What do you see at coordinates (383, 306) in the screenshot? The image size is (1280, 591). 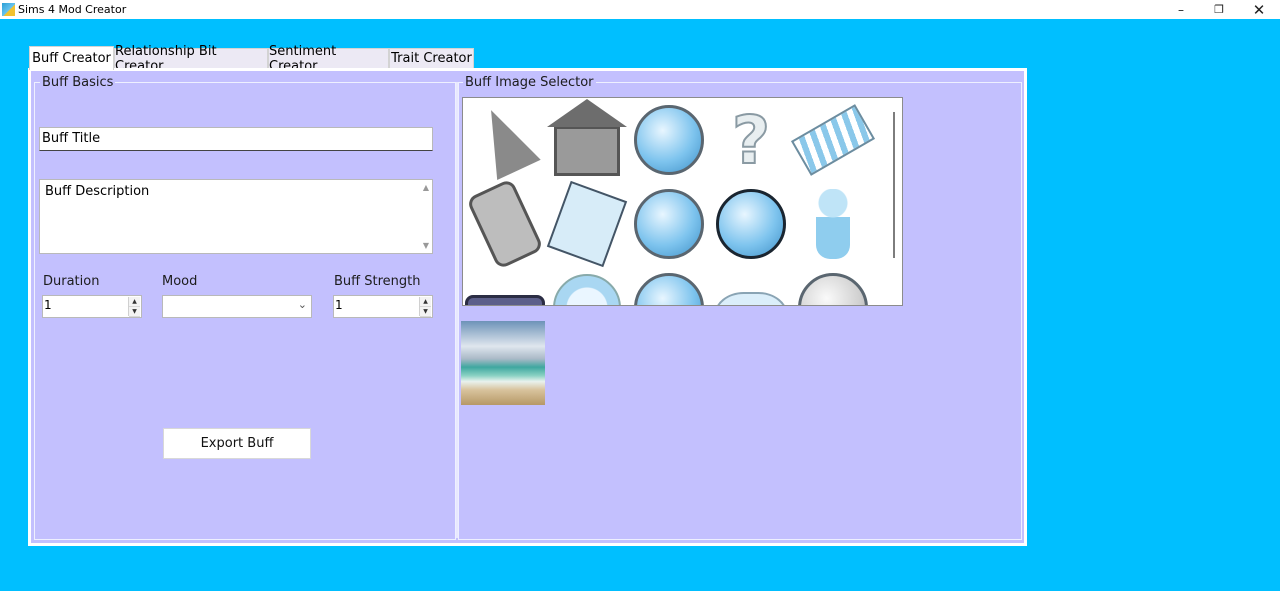 I see `buff-strength-stepper: 1 ▲ ▼` at bounding box center [383, 306].